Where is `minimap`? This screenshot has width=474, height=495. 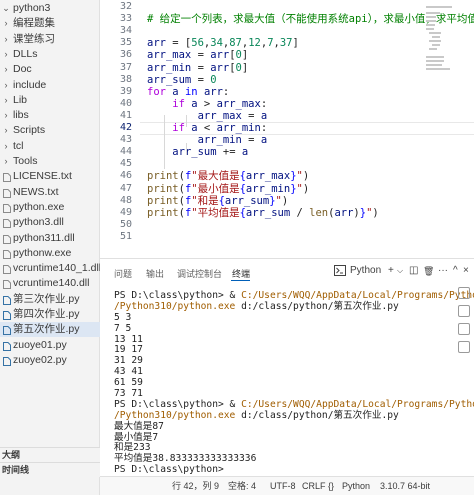 minimap is located at coordinates (446, 37).